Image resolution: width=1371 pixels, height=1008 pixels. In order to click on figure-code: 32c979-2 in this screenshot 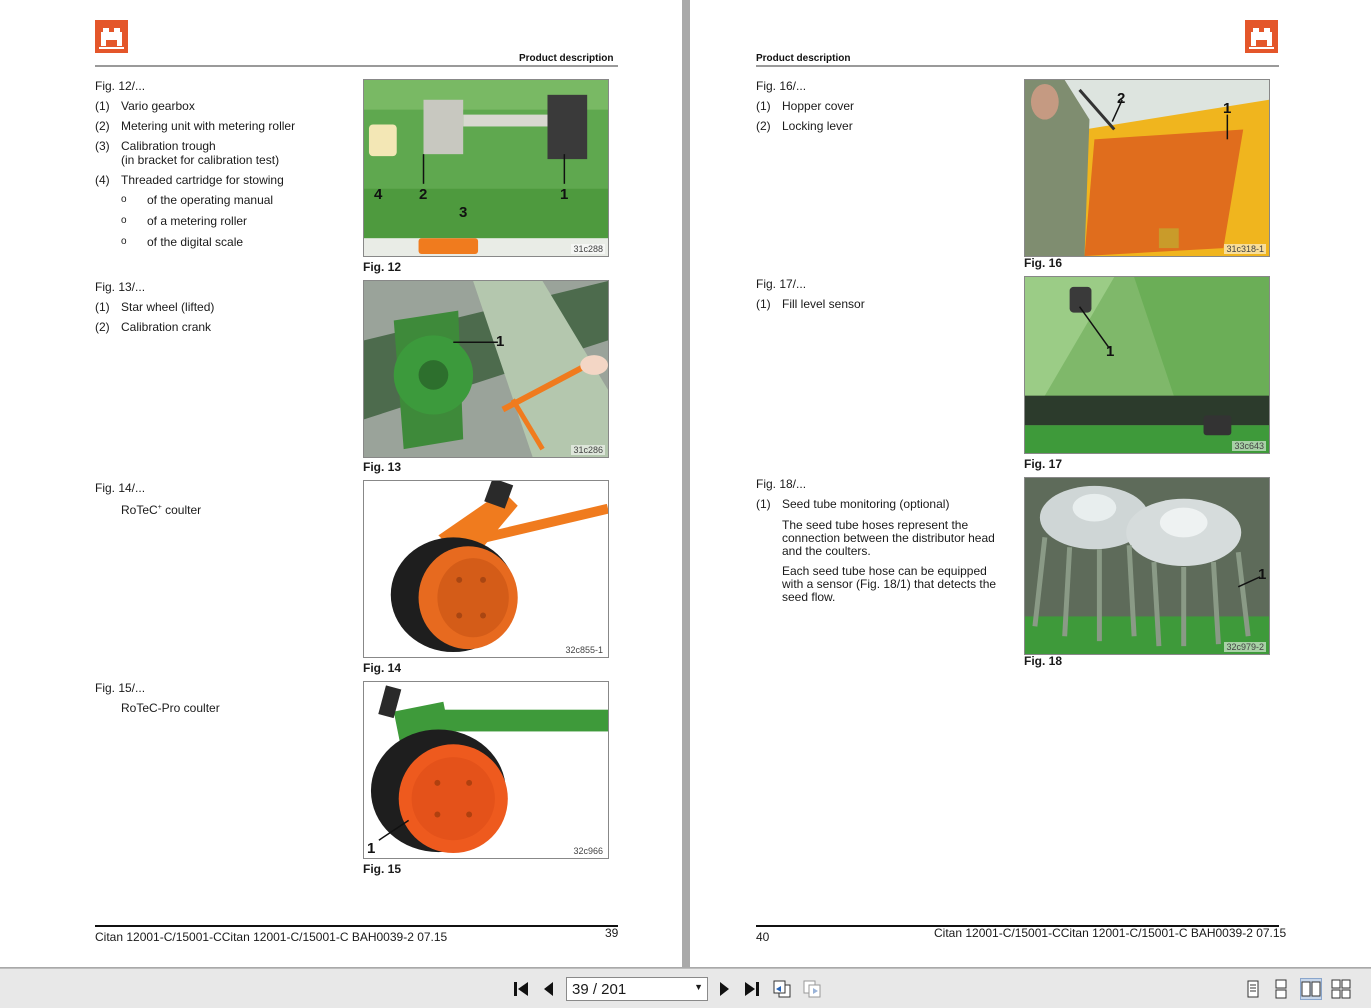, I will do `click(1245, 647)`.